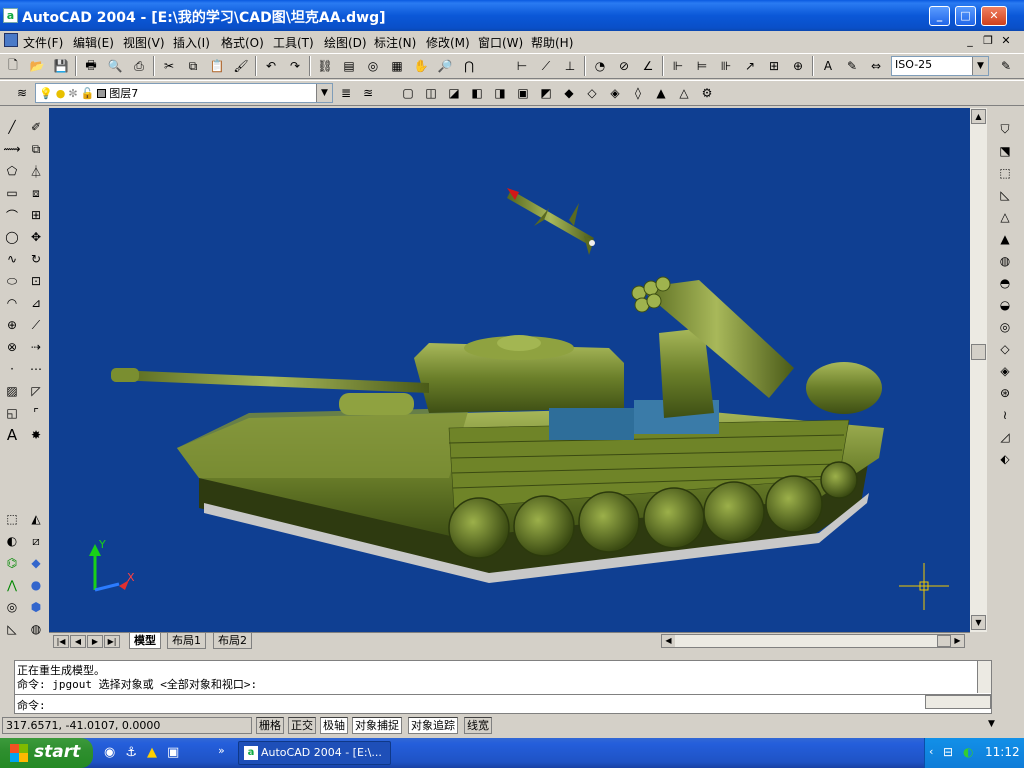 The image size is (1024, 768). Describe the element at coordinates (1005, 217) in the screenshot. I see `pyramid-icon: △` at that location.